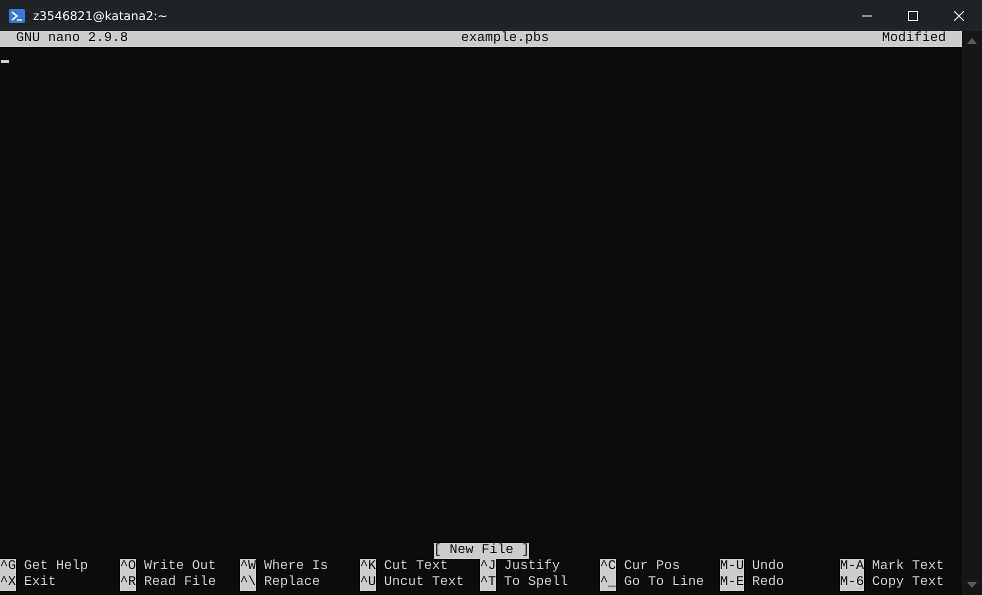 Image resolution: width=982 pixels, height=595 pixels. Describe the element at coordinates (100, 15) in the screenshot. I see `window-title: z3546821@katana2:~` at that location.